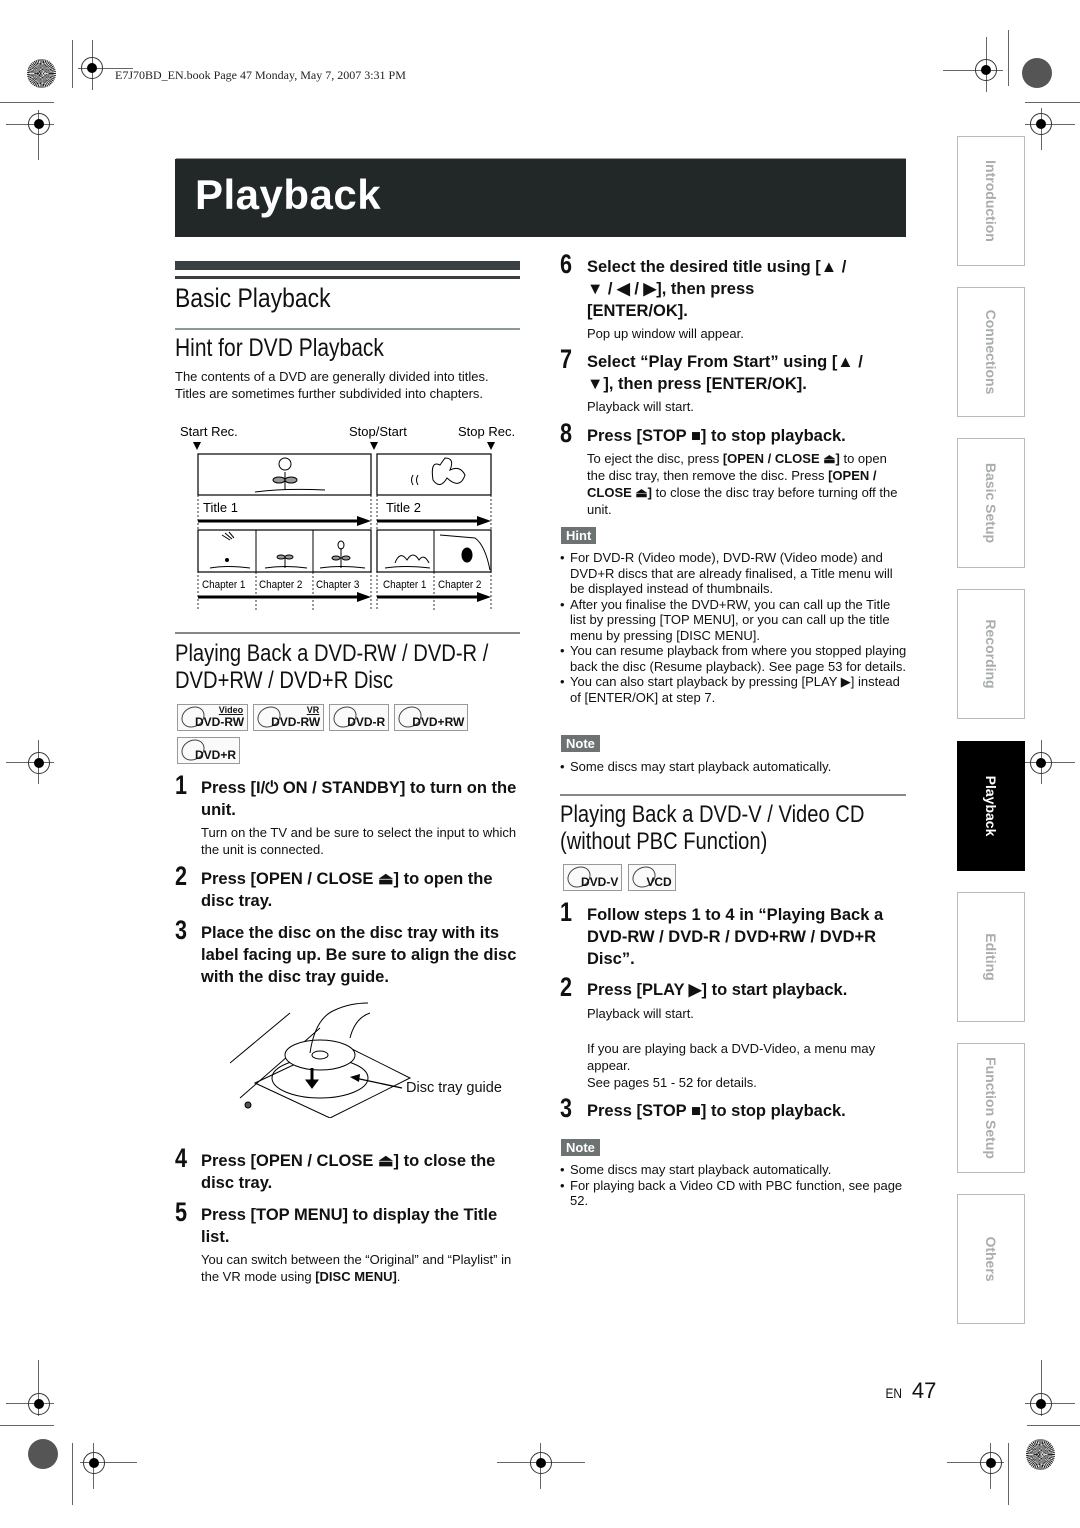 The height and width of the screenshot is (1528, 1080). I want to click on disc-badge-dvd-plus-r: DVD+R, so click(209, 750).